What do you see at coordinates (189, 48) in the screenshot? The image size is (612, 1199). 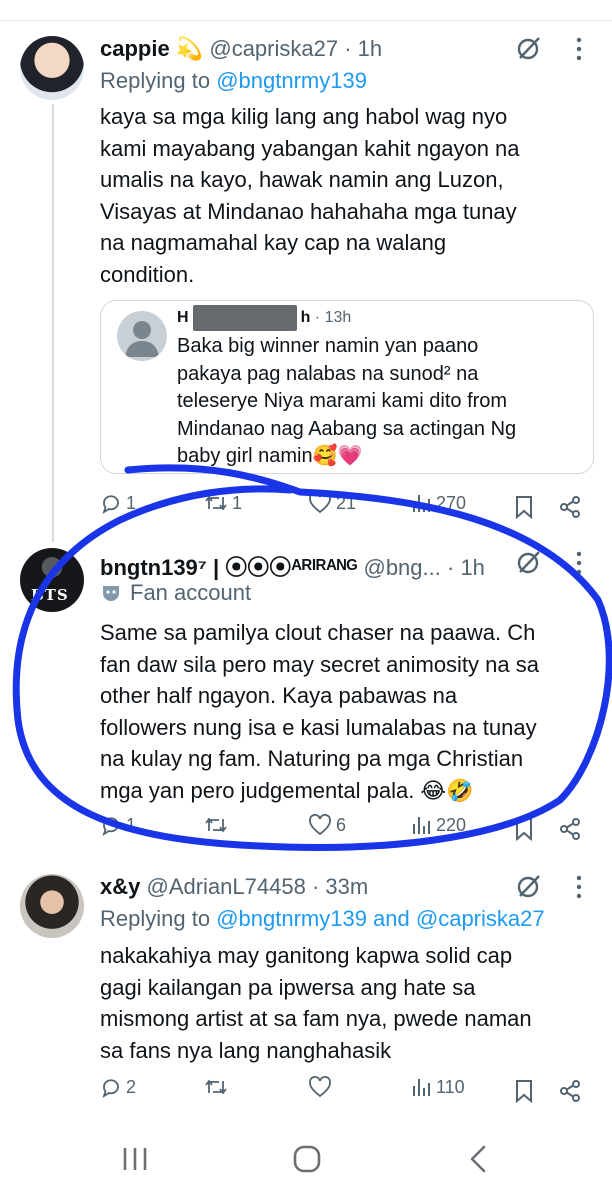 I see `name-emoji: 💫` at bounding box center [189, 48].